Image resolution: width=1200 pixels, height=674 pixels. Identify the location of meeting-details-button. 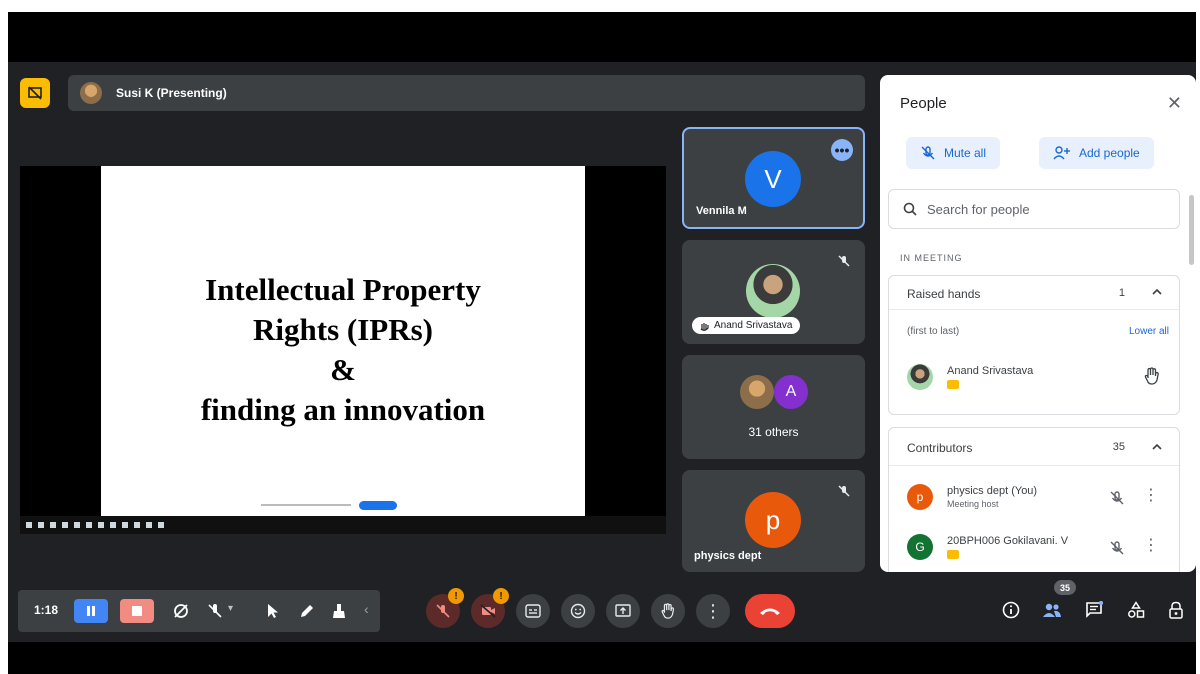
(1011, 610).